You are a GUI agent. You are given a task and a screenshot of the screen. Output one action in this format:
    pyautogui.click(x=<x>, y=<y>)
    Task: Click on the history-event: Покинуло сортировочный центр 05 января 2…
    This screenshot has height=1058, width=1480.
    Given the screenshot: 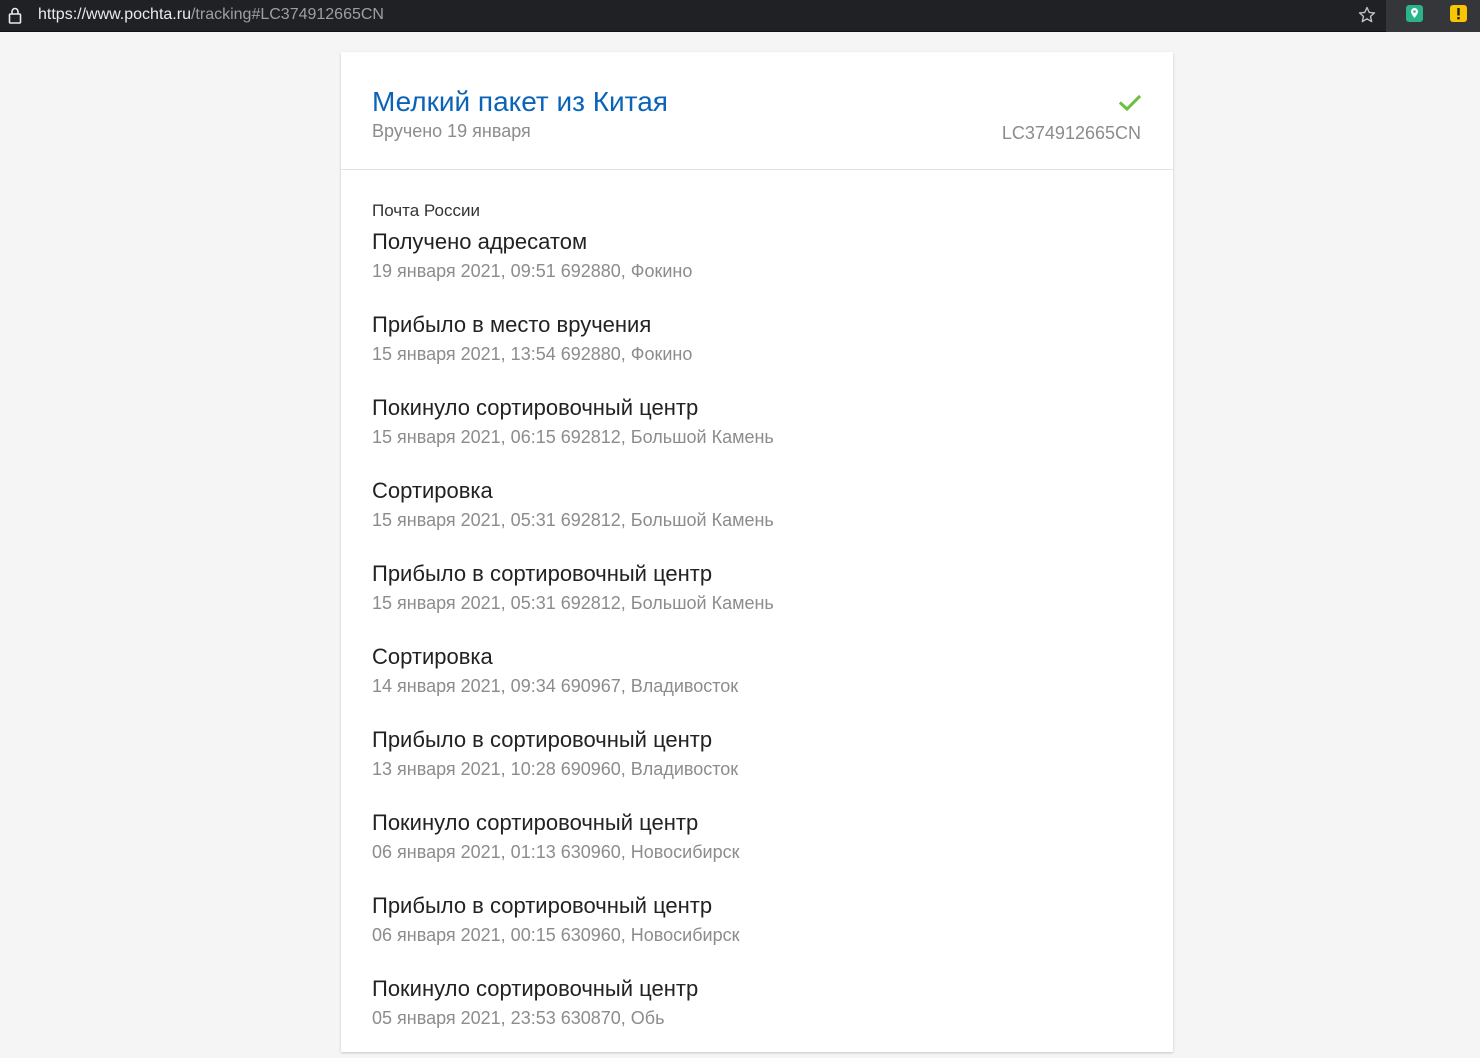 What is the action you would take?
    pyautogui.click(x=757, y=1016)
    